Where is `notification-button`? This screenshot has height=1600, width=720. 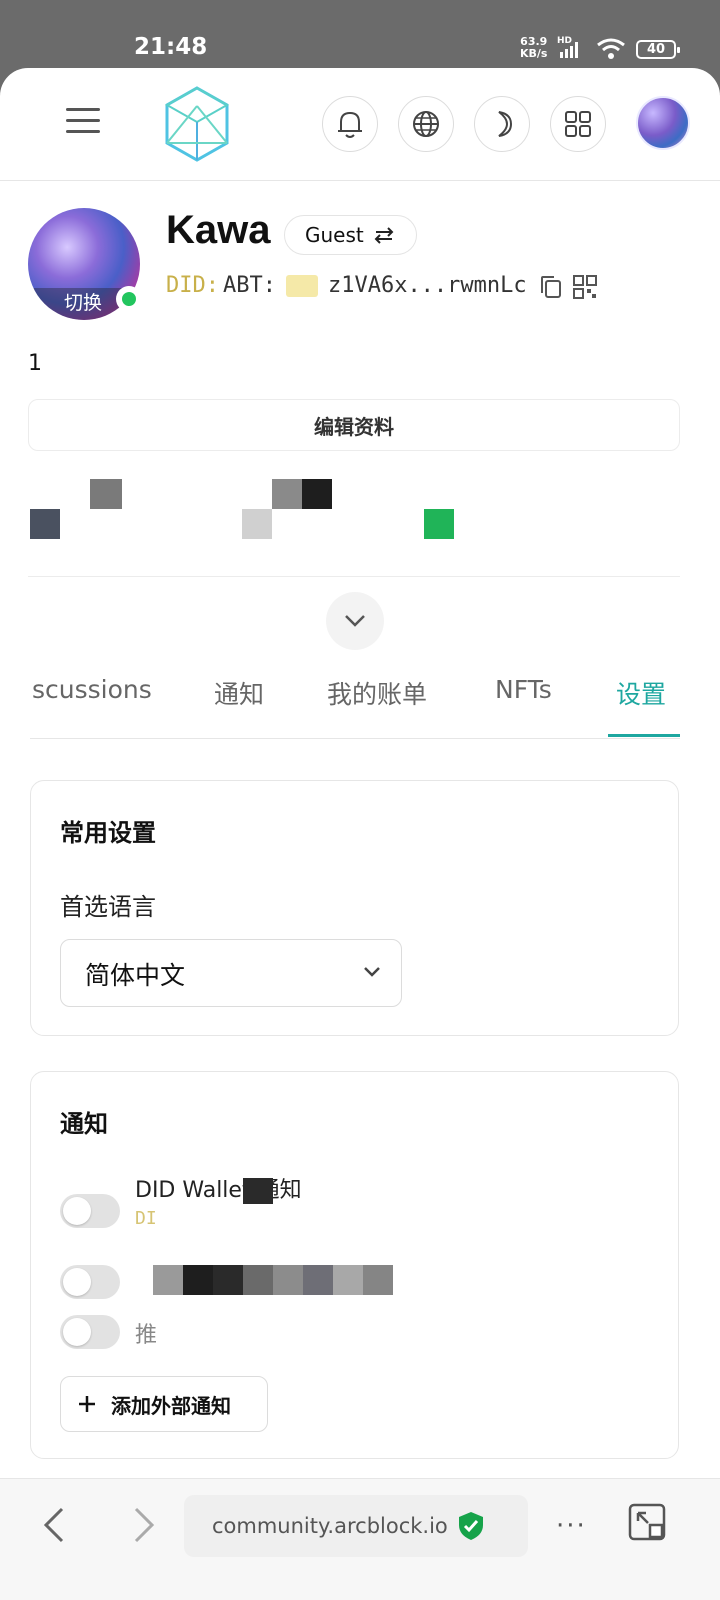
notification-button is located at coordinates (350, 124).